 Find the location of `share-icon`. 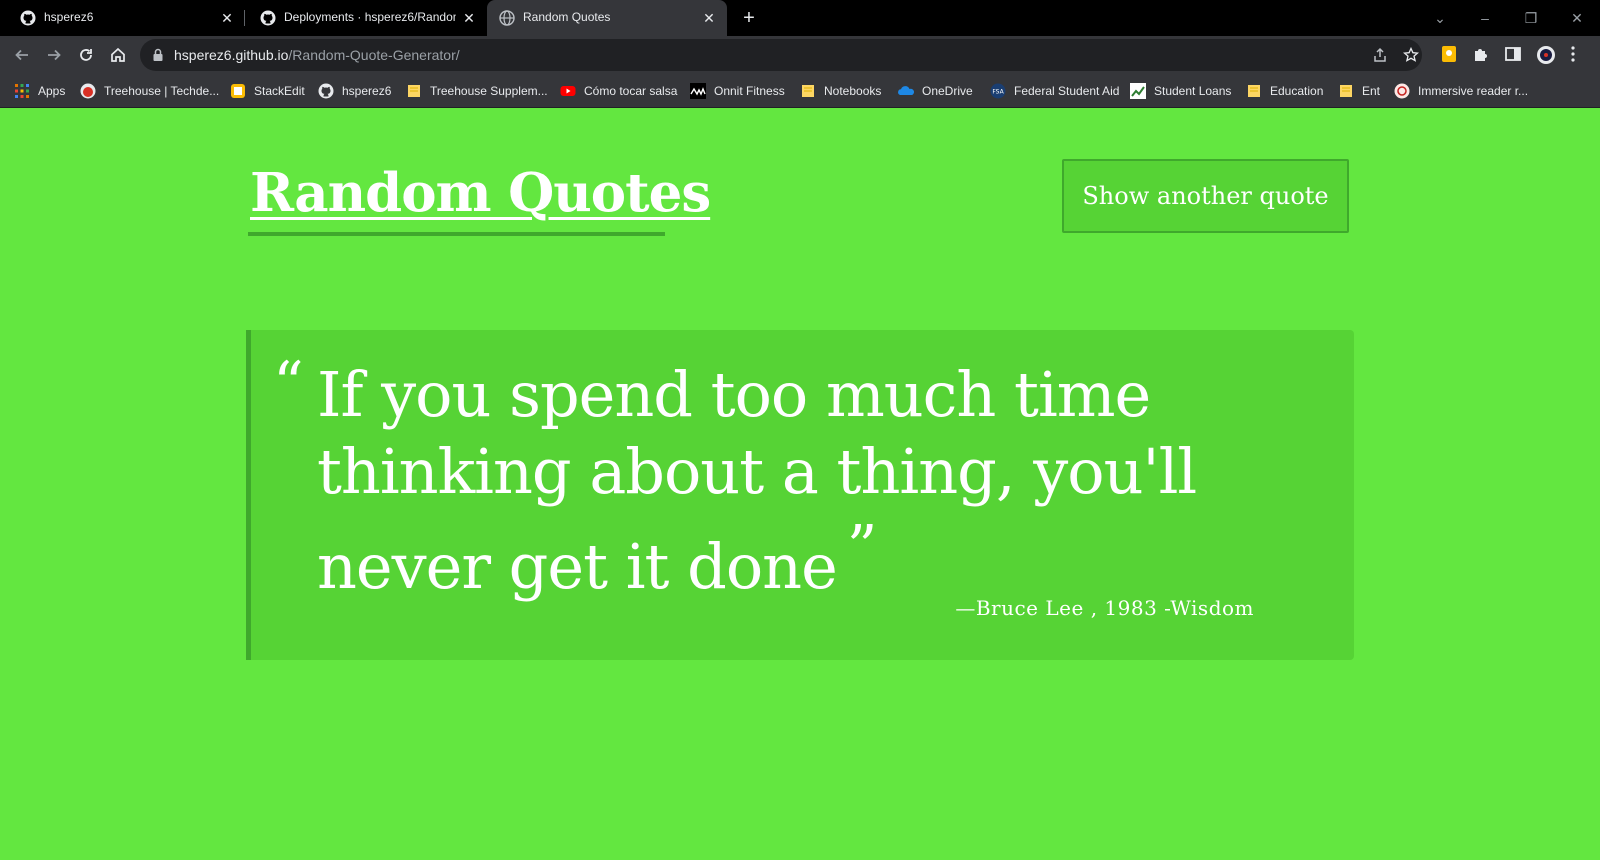

share-icon is located at coordinates (1380, 55).